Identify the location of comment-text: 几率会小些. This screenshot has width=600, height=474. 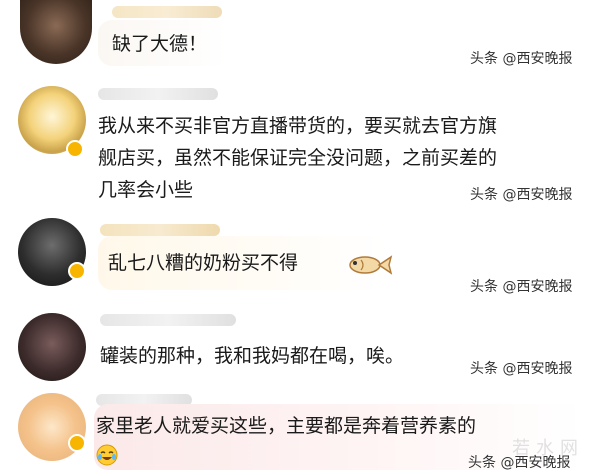
(146, 190).